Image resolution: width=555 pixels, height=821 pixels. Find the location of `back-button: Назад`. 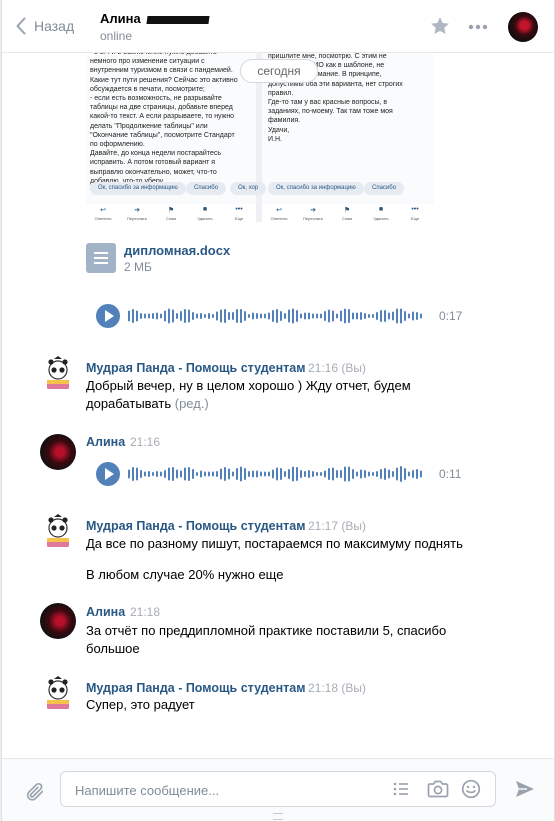

back-button: Назад is located at coordinates (45, 26).